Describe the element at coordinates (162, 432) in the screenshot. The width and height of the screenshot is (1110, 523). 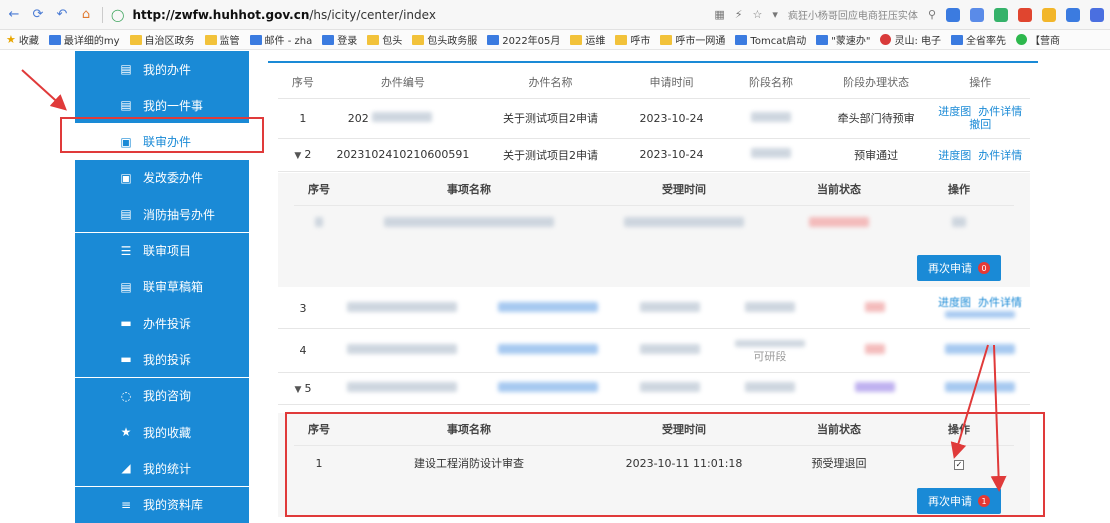
I see `sidebar-item: ★ 我的收藏` at that location.